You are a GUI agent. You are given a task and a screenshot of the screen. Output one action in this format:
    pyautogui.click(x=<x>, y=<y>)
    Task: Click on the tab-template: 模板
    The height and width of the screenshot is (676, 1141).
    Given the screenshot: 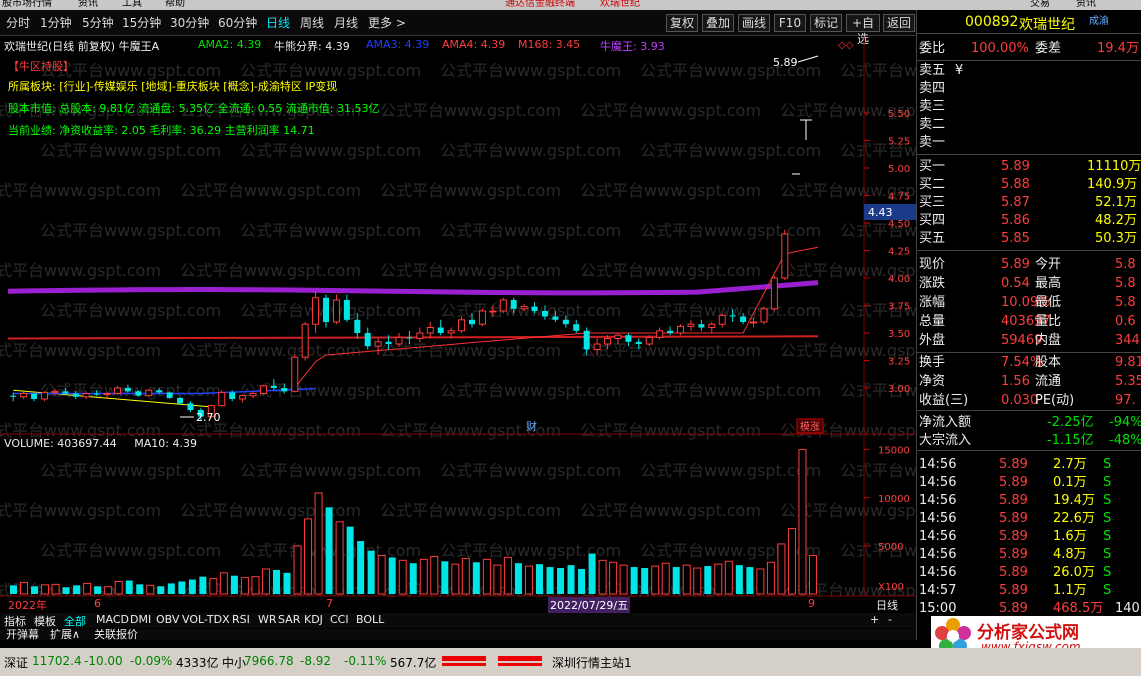 What is the action you would take?
    pyautogui.click(x=45, y=621)
    